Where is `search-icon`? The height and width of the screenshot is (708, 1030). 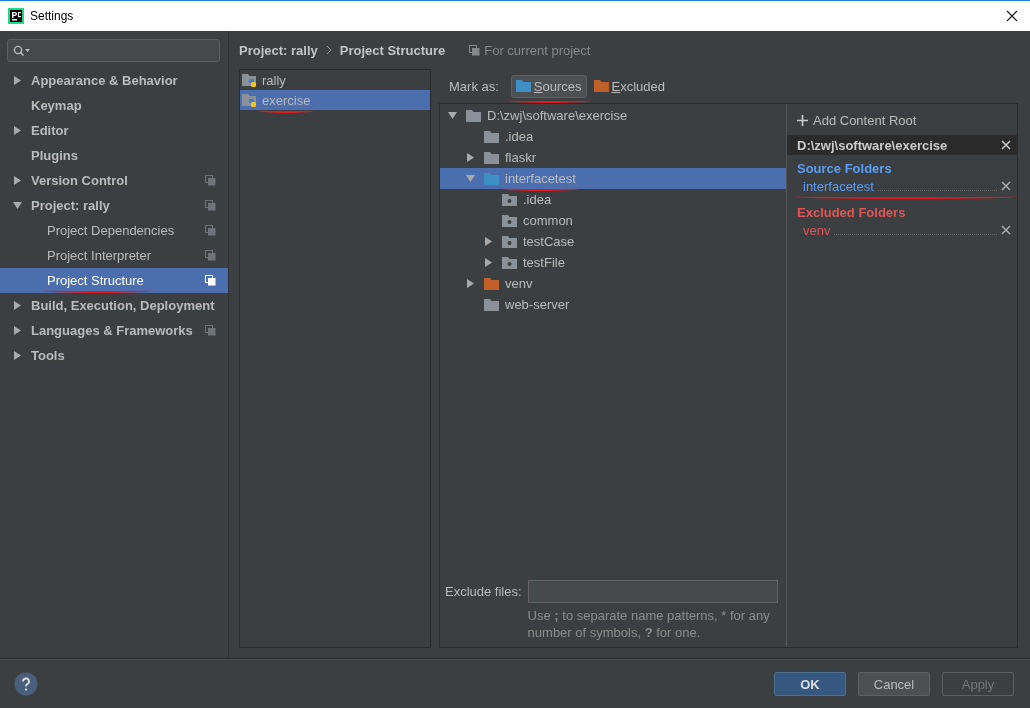
search-icon is located at coordinates (22, 50).